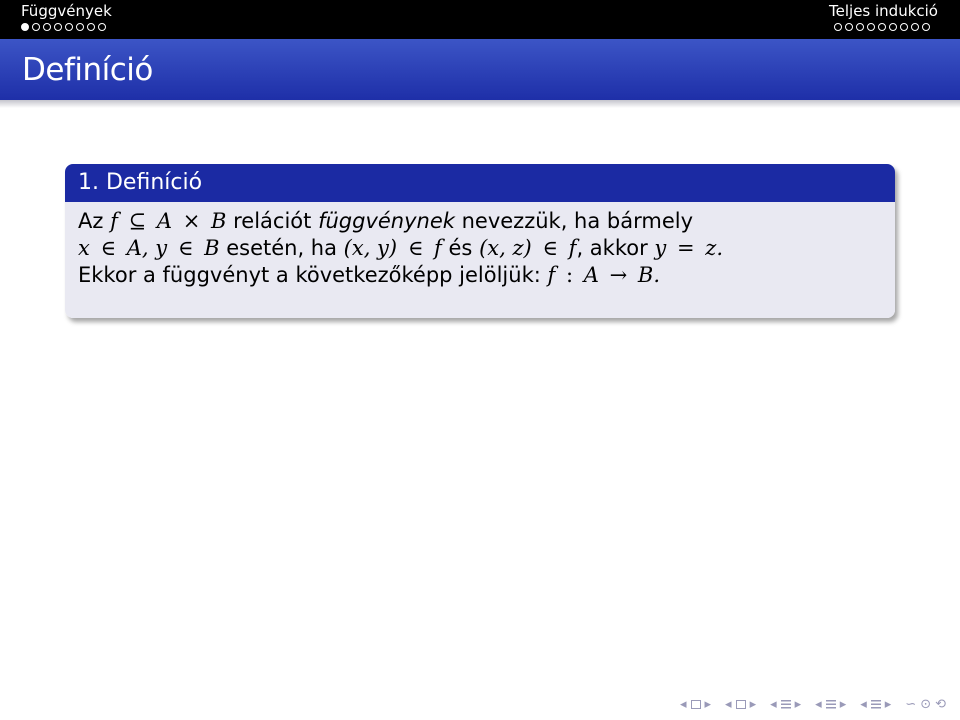 This screenshot has width=960, height=720. What do you see at coordinates (505, 248) in the screenshot?
I see `math-symbol: (x, z)` at bounding box center [505, 248].